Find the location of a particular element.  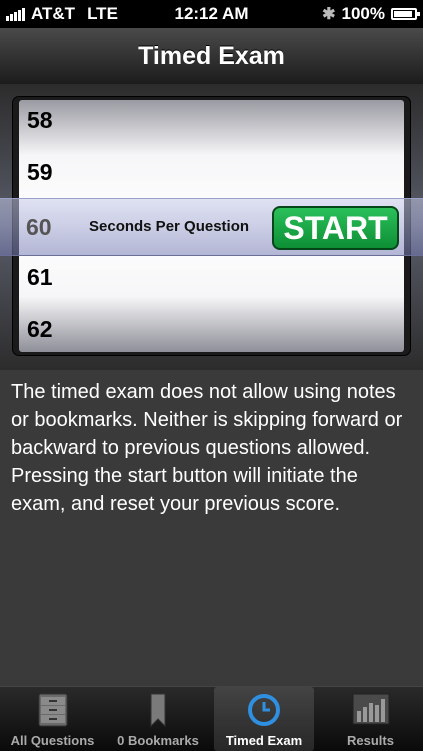

start-button: START is located at coordinates (335, 228).